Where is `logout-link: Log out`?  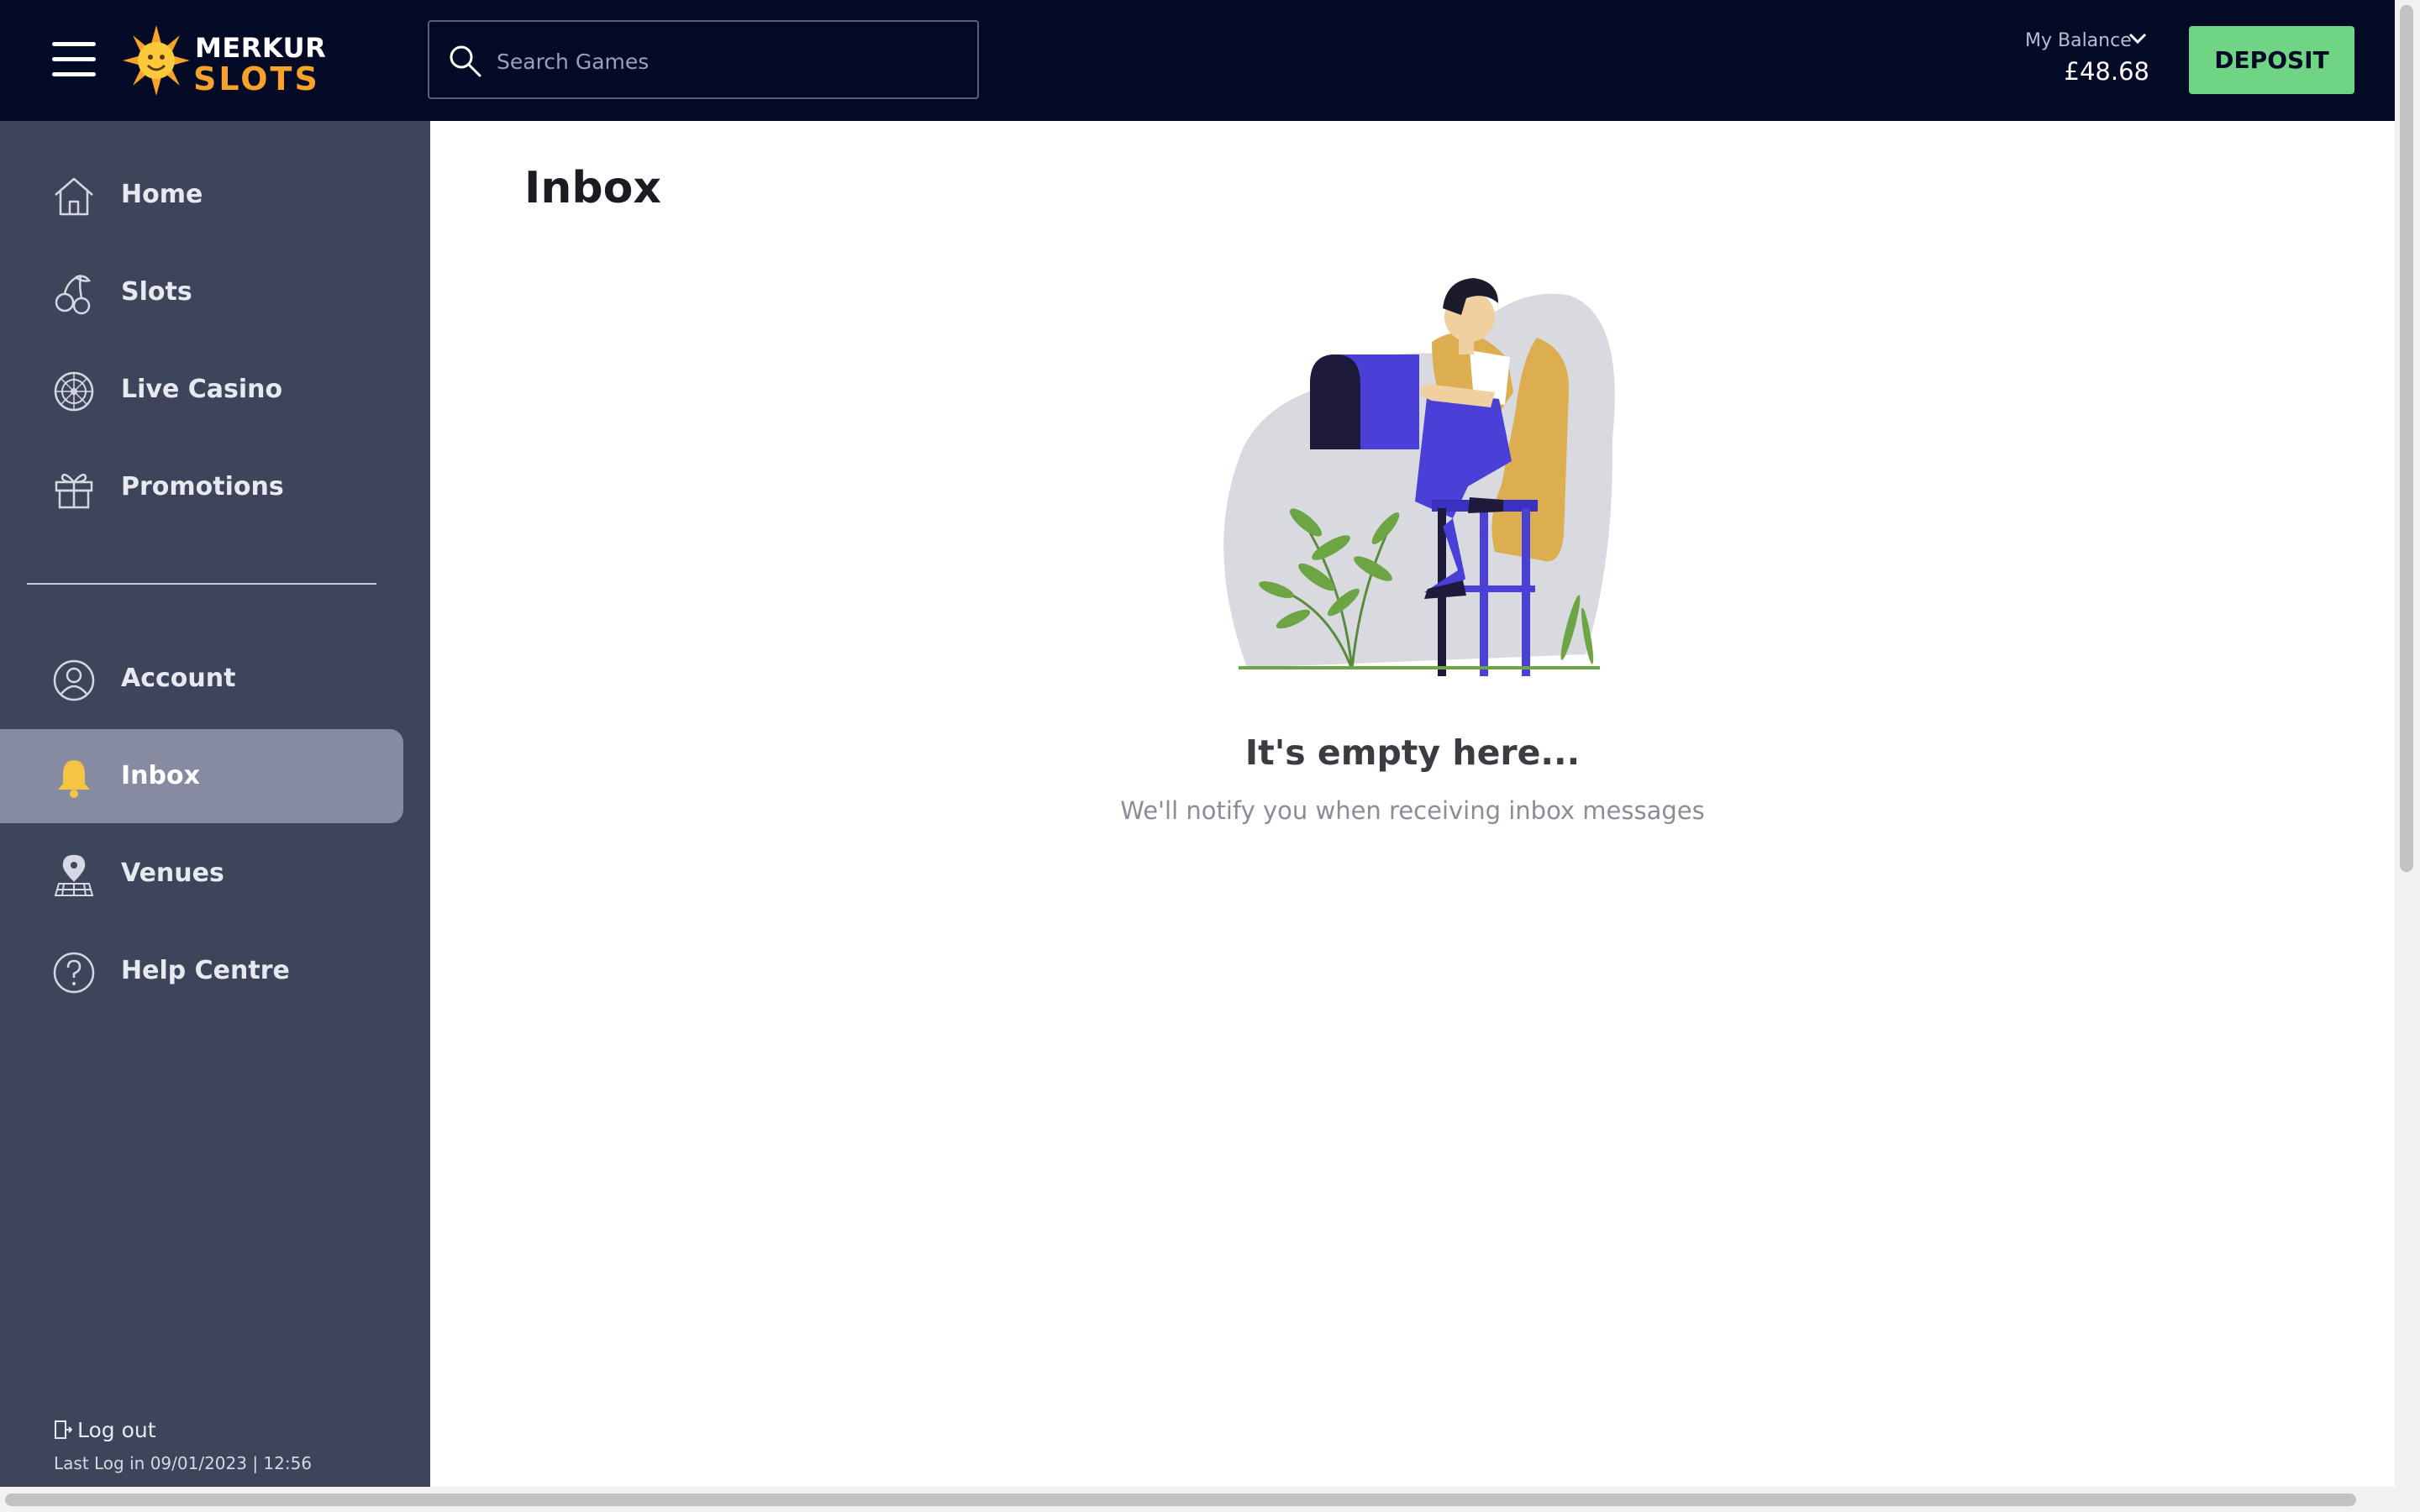 logout-link: Log out is located at coordinates (105, 1430).